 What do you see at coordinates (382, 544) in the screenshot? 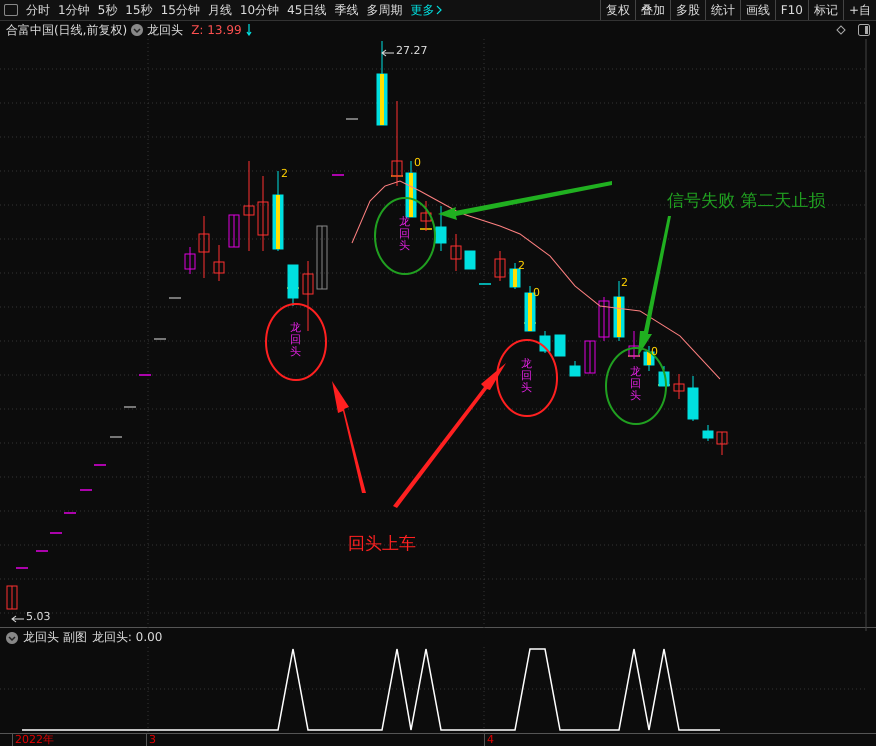
I see `annotation-text: 回头上车` at bounding box center [382, 544].